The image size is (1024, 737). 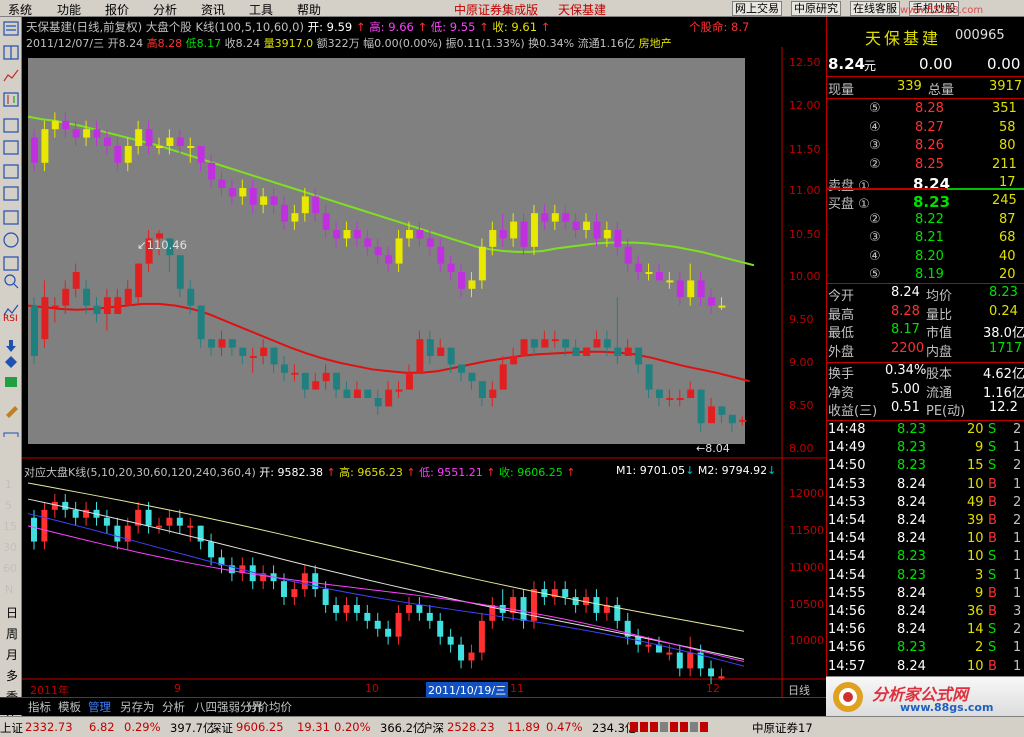 I want to click on period-month: 月, so click(x=12, y=654).